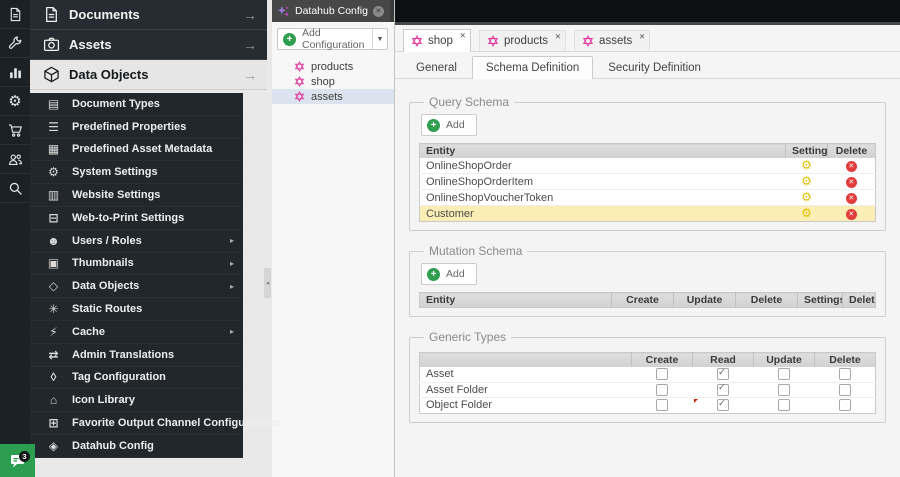 Image resolution: width=900 pixels, height=477 pixels. I want to click on wrench-icon, so click(15, 43).